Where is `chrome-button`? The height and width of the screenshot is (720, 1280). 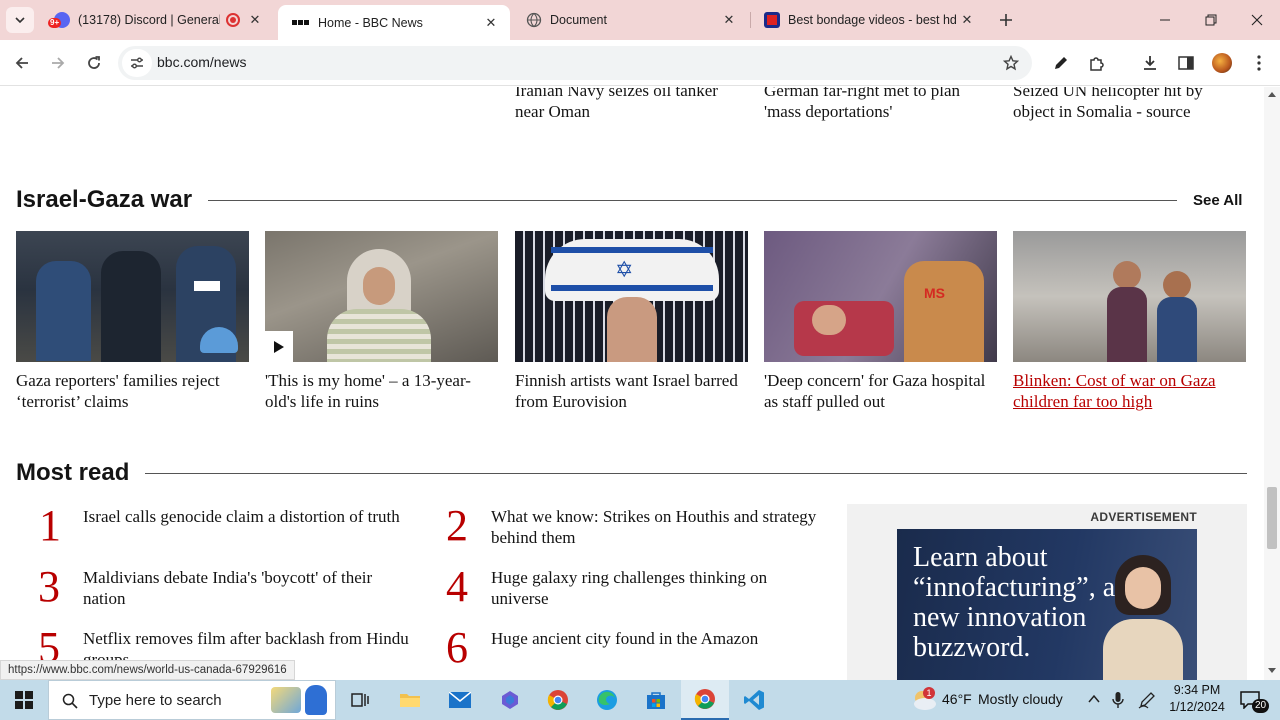 chrome-button is located at coordinates (558, 700).